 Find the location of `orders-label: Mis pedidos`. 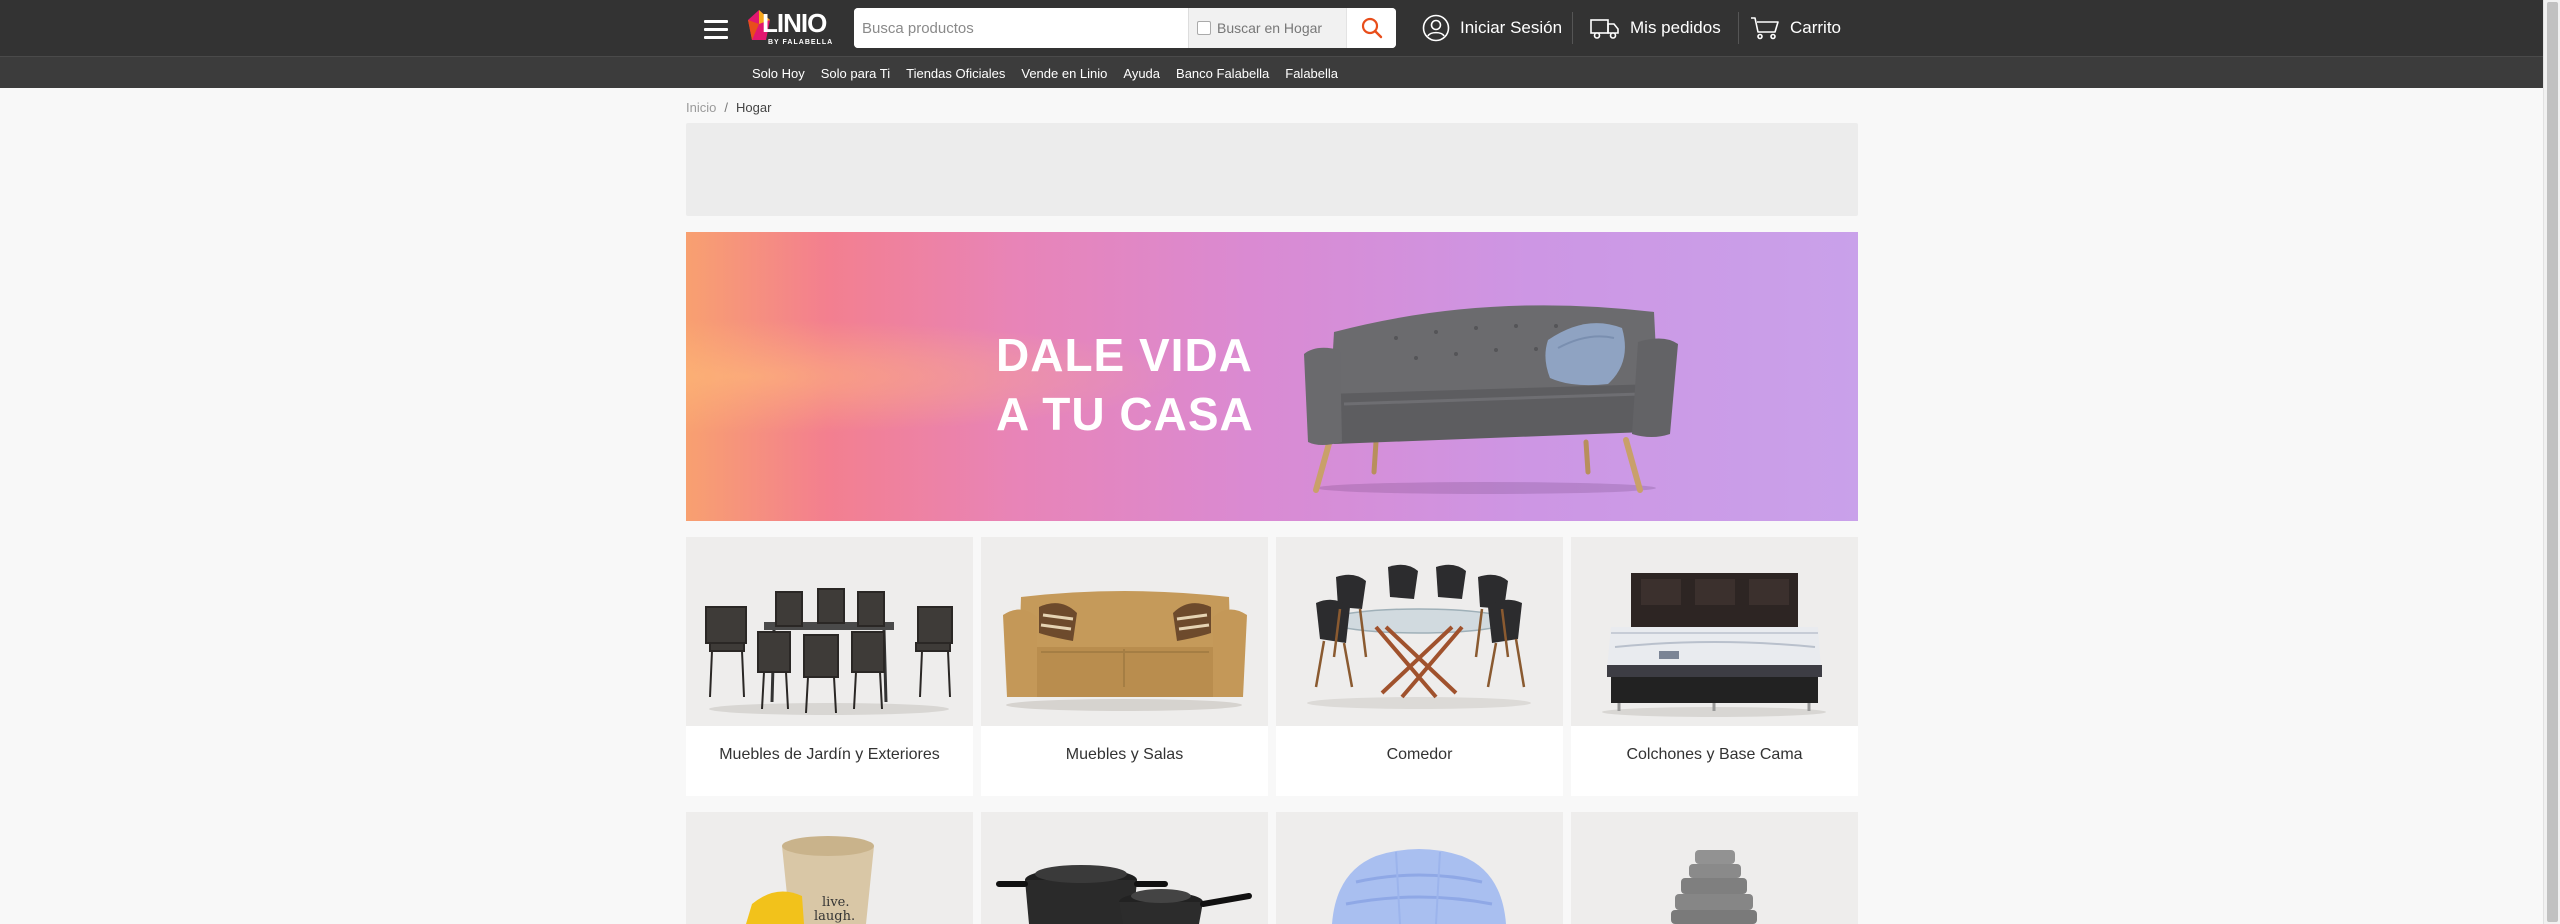

orders-label: Mis pedidos is located at coordinates (1675, 27).